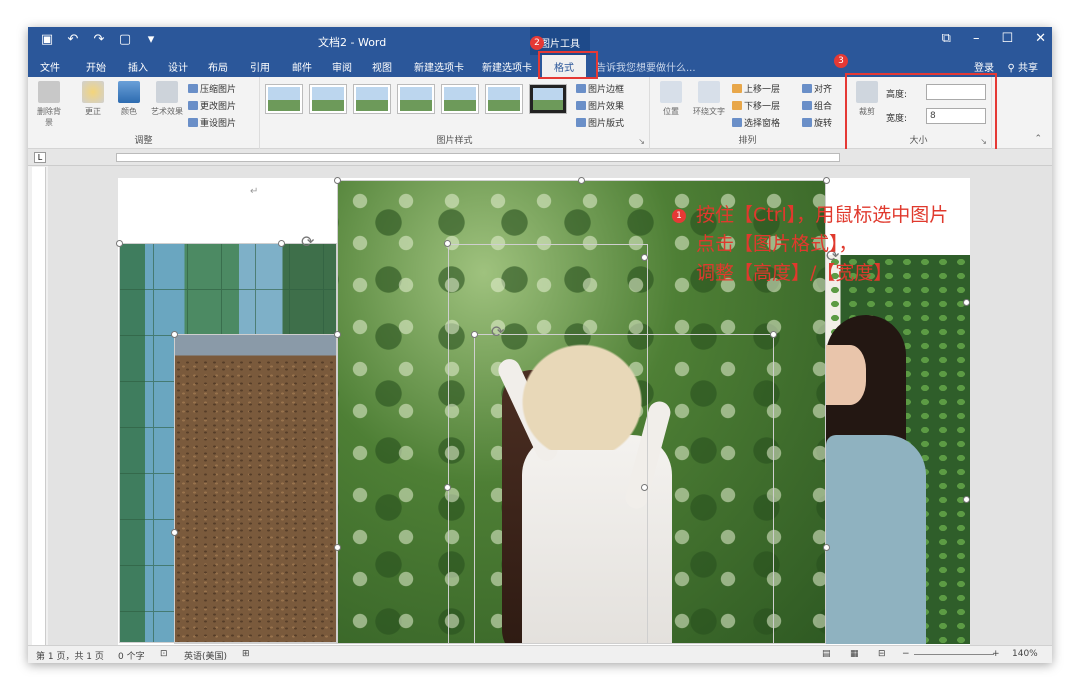 Image resolution: width=1080 pixels, height=690 pixels. I want to click on zoom-in-icon: +, so click(996, 654).